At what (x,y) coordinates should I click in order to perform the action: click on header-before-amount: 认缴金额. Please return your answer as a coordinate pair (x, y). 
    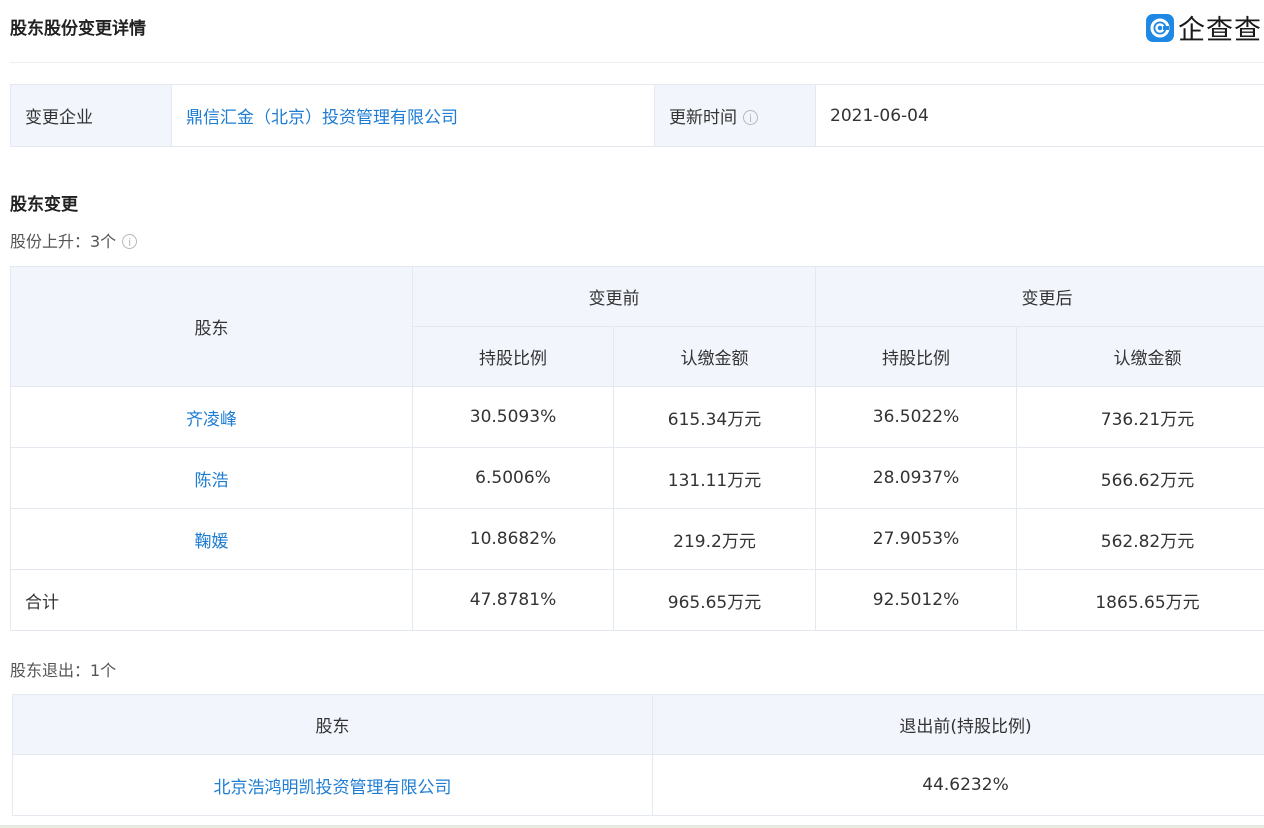
    Looking at the image, I should click on (714, 356).